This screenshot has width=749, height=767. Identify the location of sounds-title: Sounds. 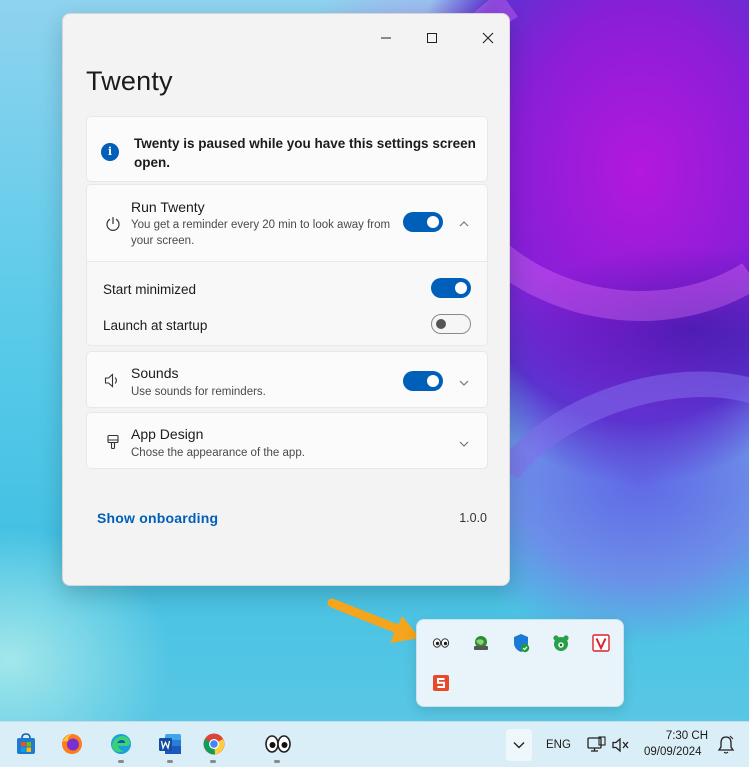
(155, 373).